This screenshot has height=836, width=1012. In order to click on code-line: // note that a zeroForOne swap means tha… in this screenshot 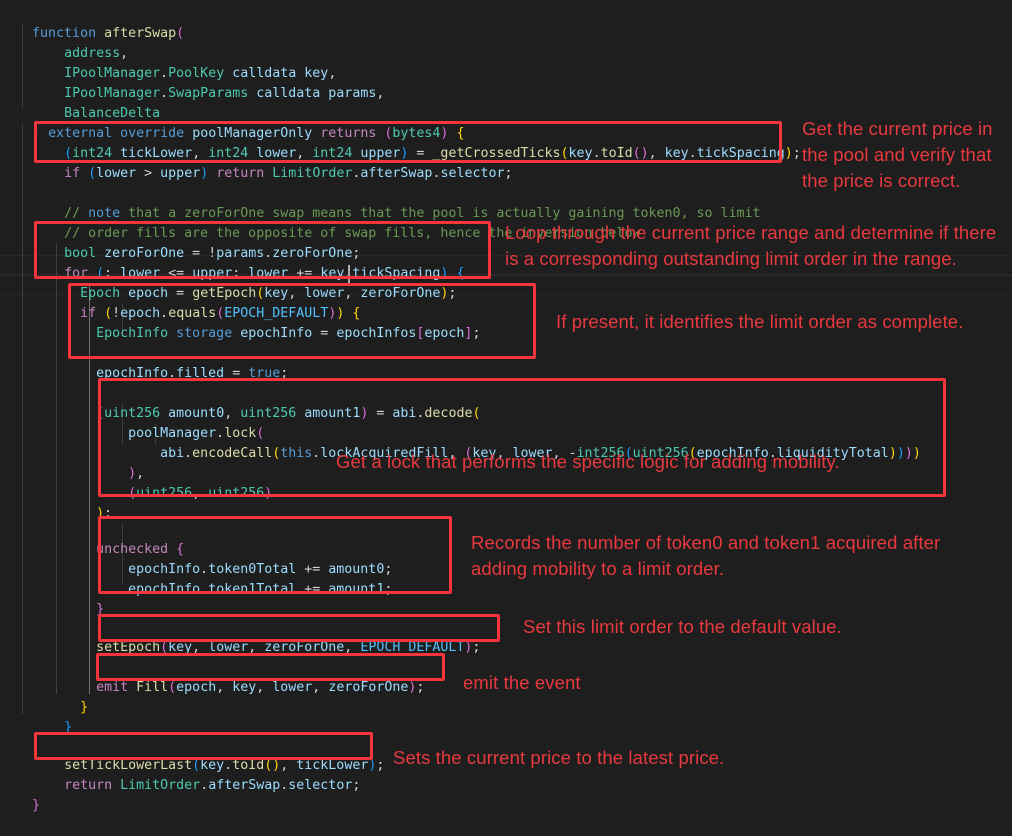, I will do `click(380, 202)`.